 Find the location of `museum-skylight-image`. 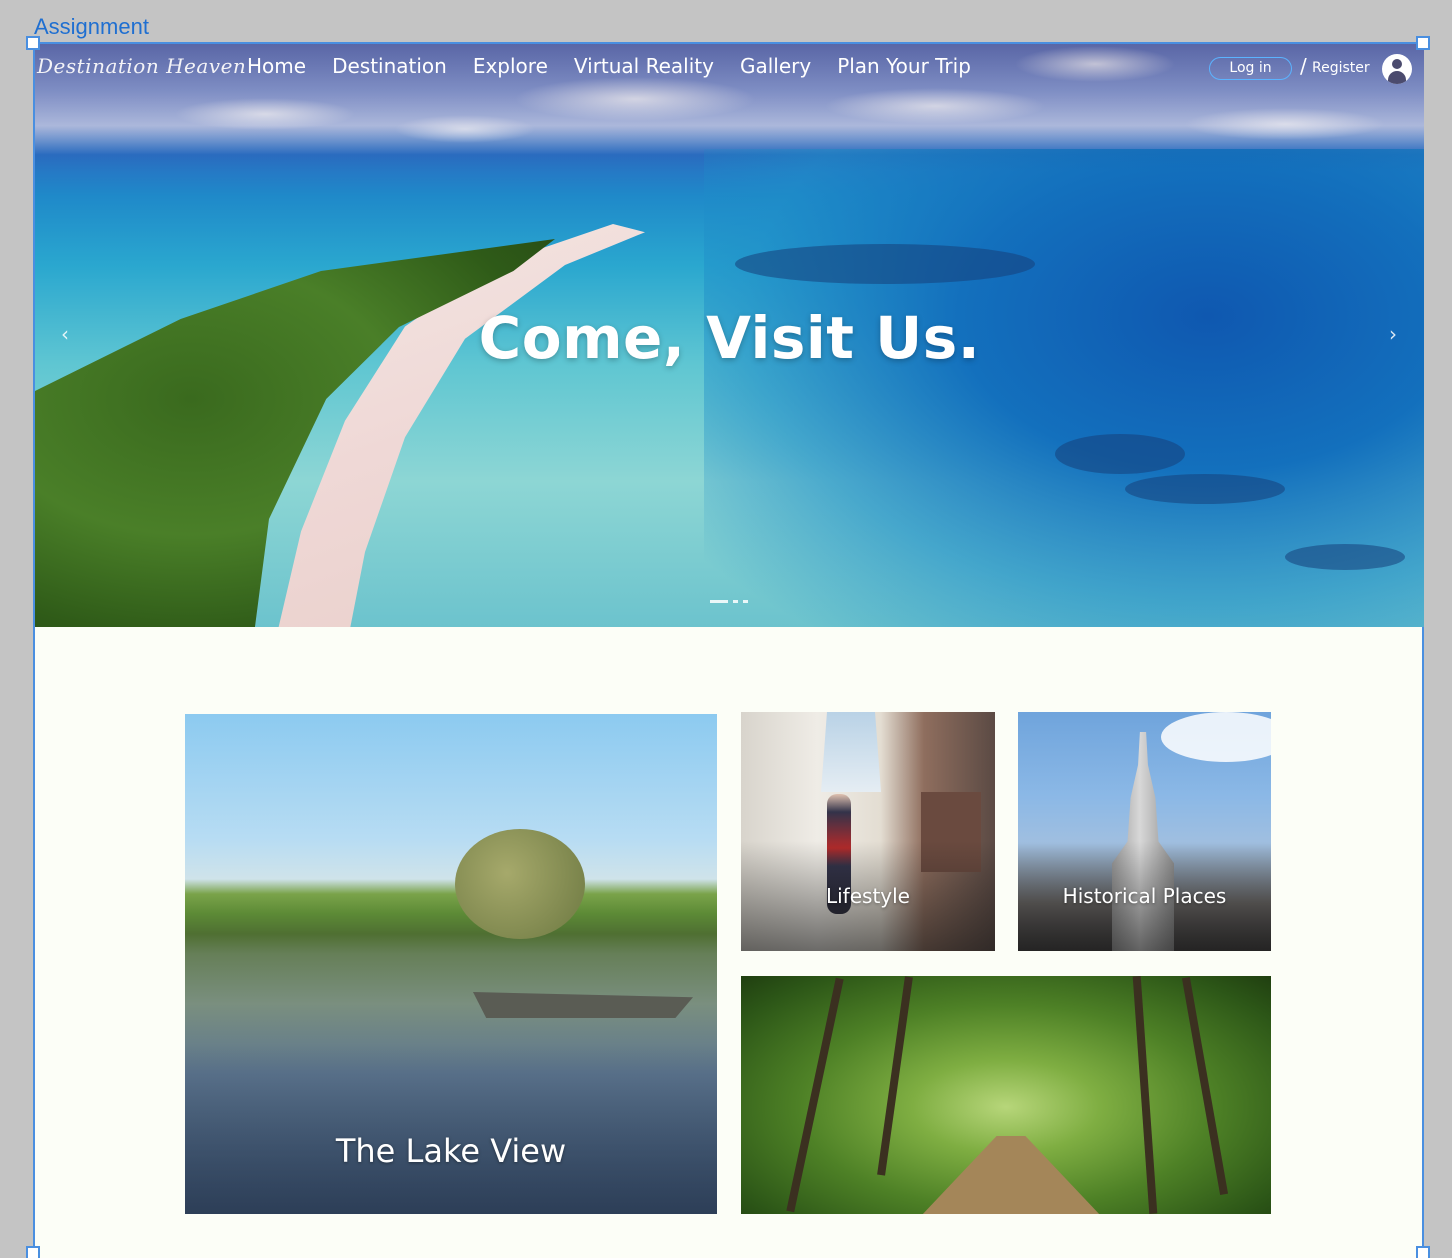

museum-skylight-image is located at coordinates (851, 752).